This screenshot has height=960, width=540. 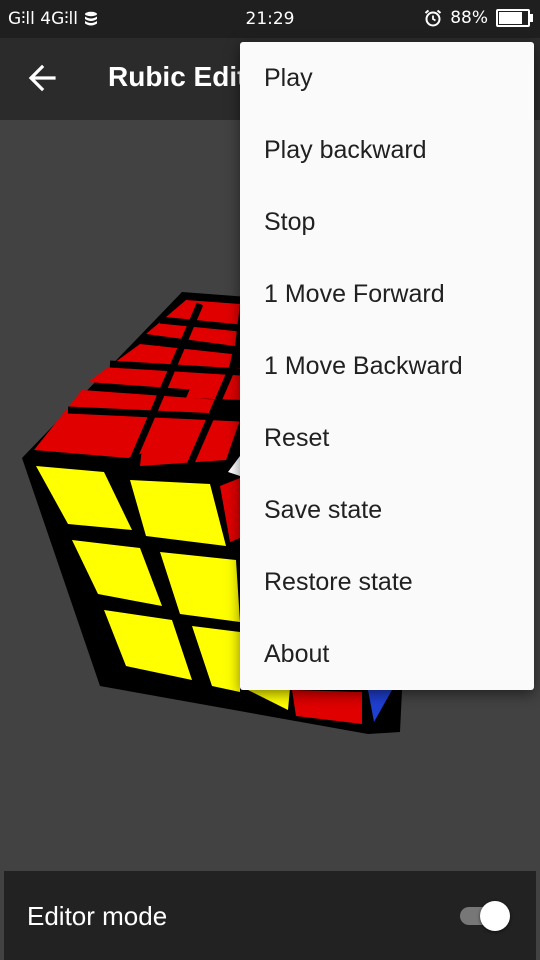 What do you see at coordinates (510, 18) in the screenshot?
I see `battery-fill` at bounding box center [510, 18].